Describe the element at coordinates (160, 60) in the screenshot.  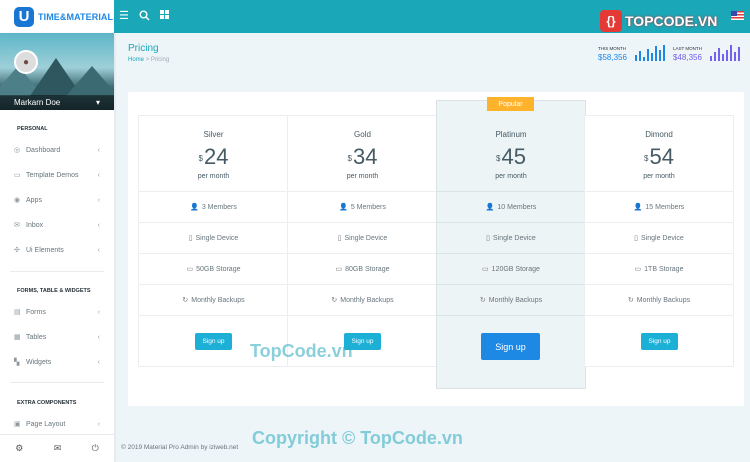
I see `breadcrumb-current: Pricing` at that location.